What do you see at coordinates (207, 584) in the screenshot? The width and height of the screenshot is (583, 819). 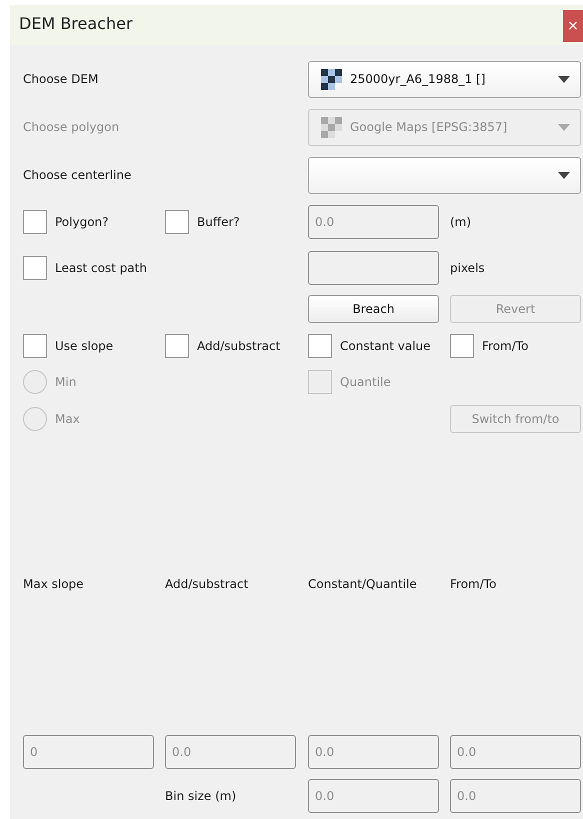 I see `column-label: Add/substract` at bounding box center [207, 584].